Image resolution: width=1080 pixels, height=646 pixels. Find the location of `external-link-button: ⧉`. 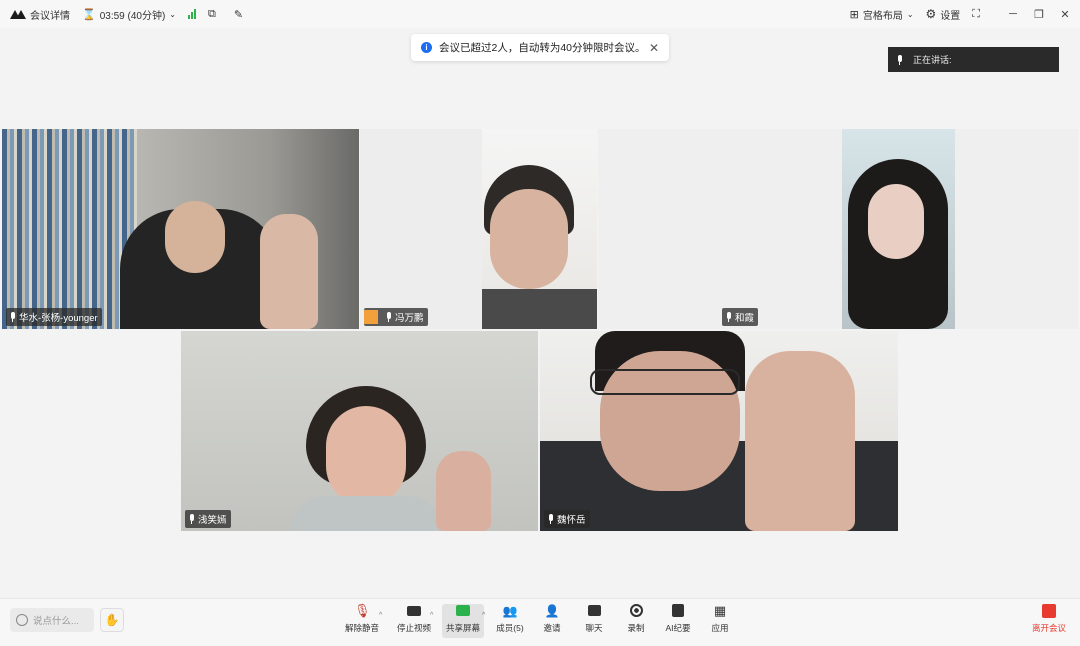

external-link-button: ⧉ is located at coordinates (212, 14).